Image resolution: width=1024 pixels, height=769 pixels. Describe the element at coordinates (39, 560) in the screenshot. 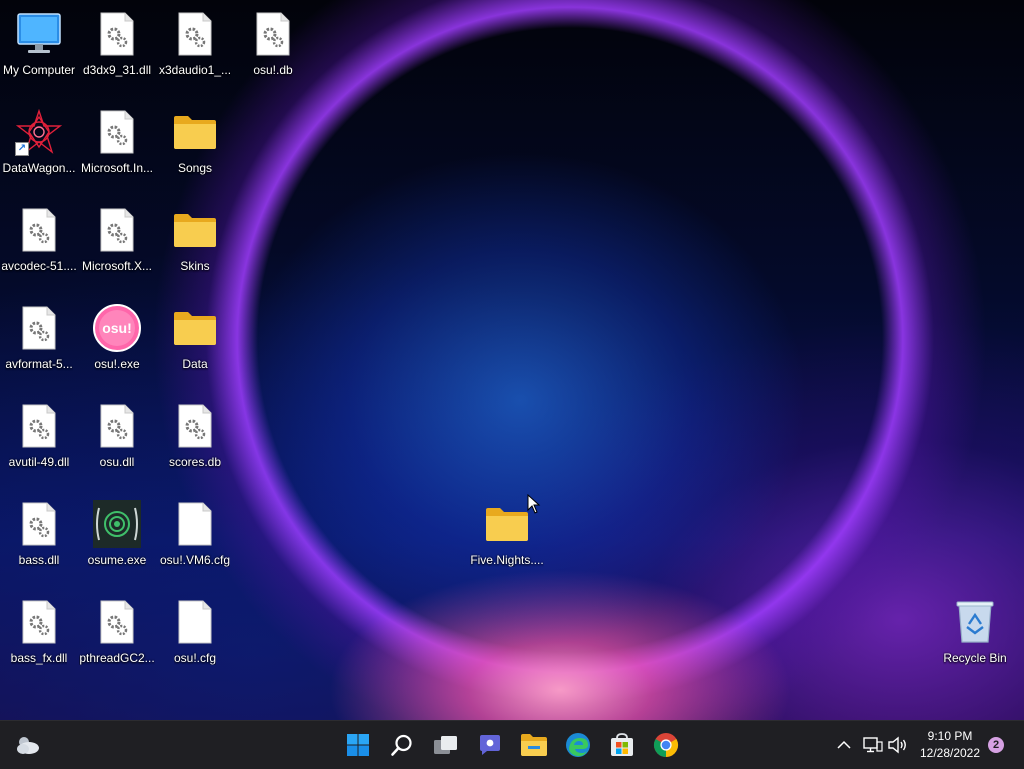

I see `icon-label: bass.dll` at that location.